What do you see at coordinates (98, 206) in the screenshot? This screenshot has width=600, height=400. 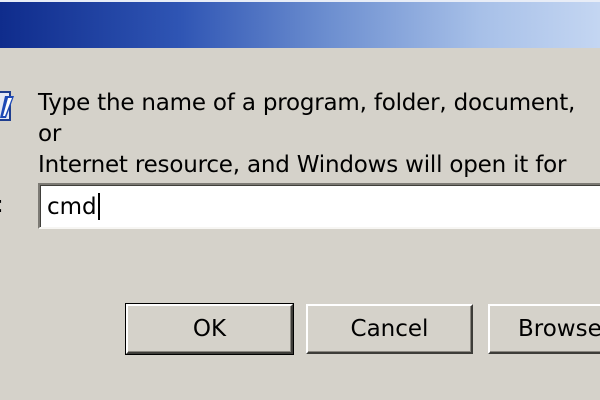 I see `text-caret` at bounding box center [98, 206].